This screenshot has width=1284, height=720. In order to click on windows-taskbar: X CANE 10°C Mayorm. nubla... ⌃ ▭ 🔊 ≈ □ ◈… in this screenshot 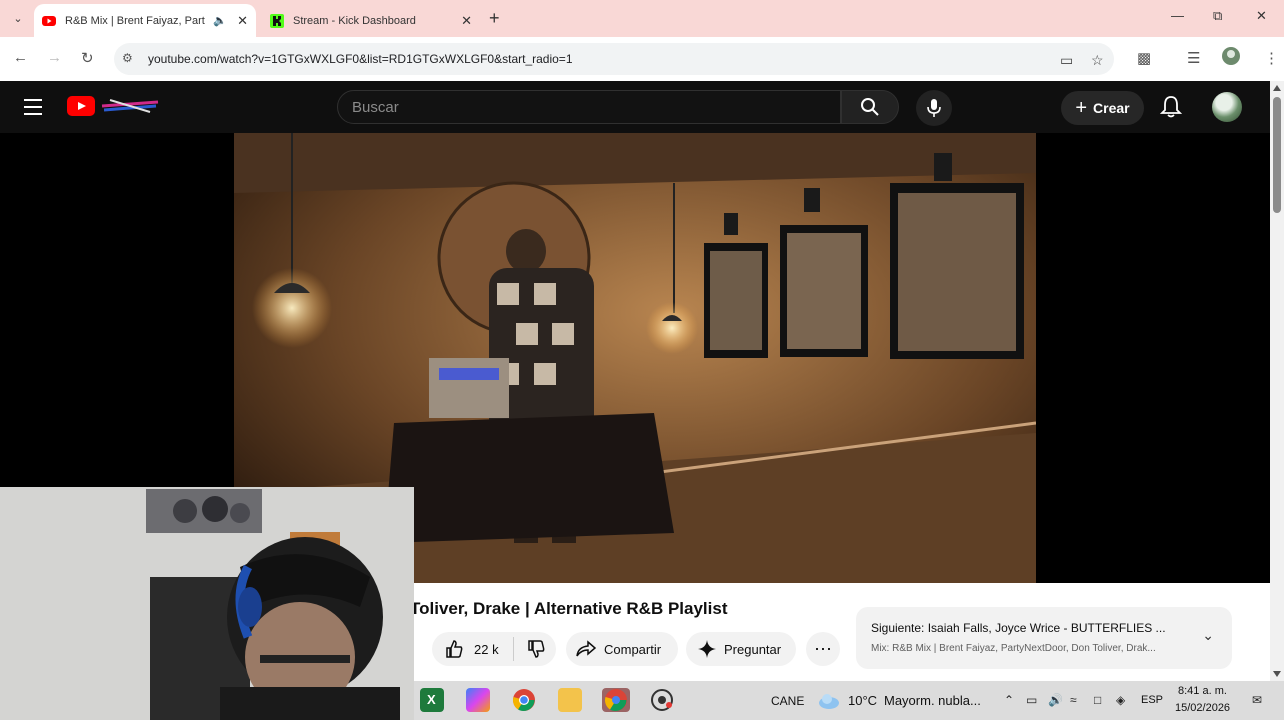, I will do `click(849, 700)`.